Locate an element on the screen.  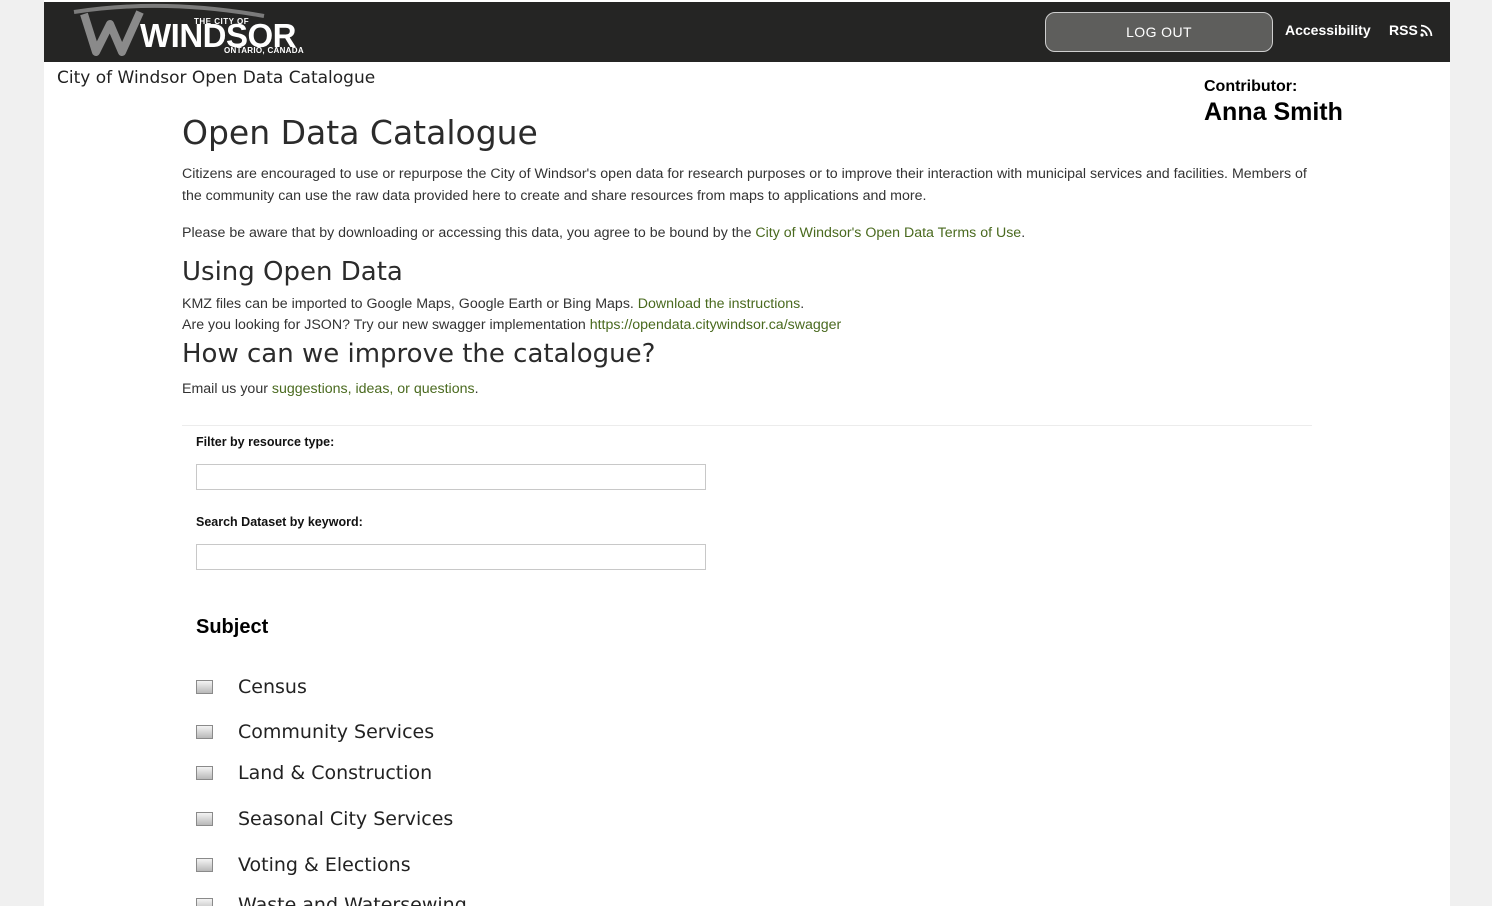
terms-suffix: . is located at coordinates (1023, 233).